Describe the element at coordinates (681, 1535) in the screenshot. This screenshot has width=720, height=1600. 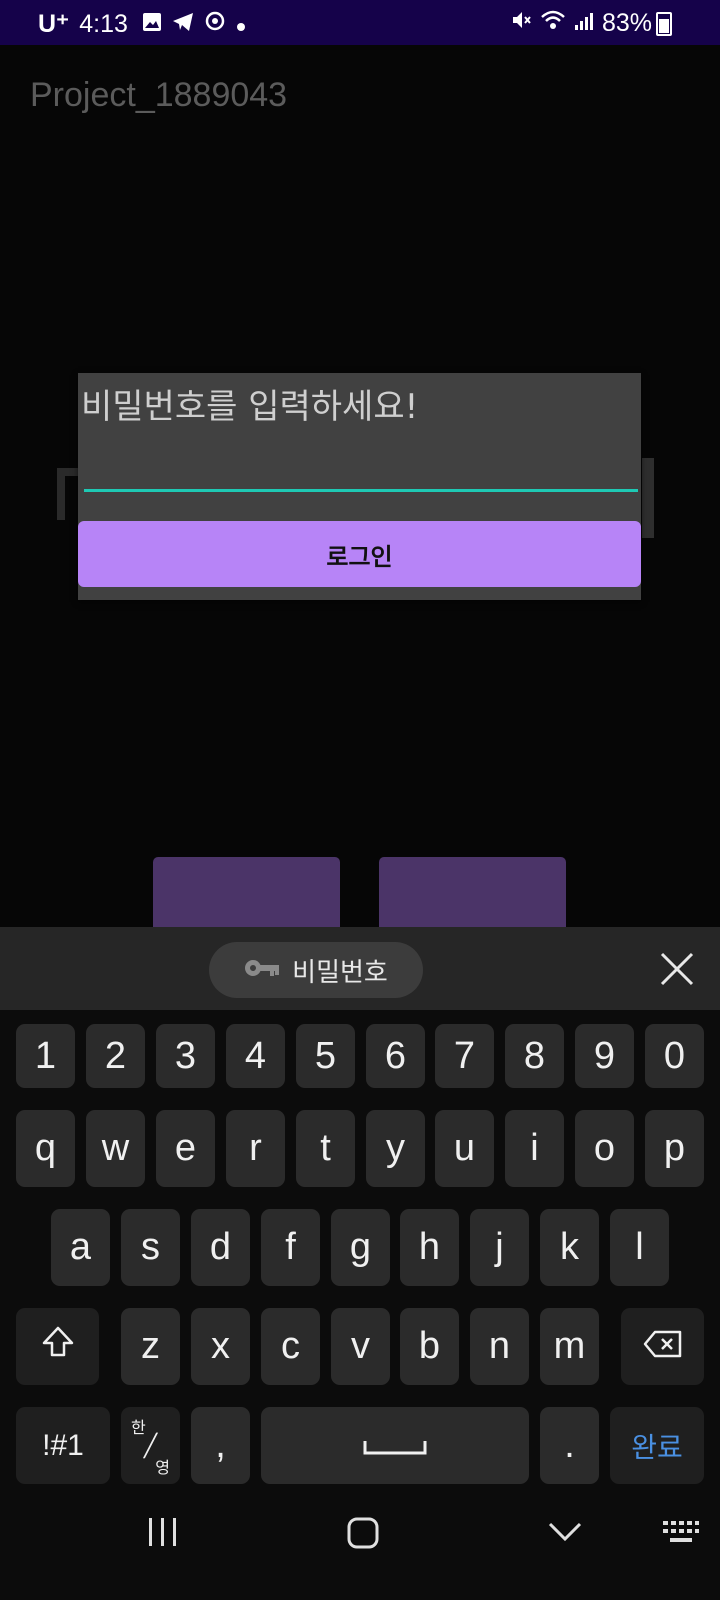
I see `keyboard-switch-icon` at that location.